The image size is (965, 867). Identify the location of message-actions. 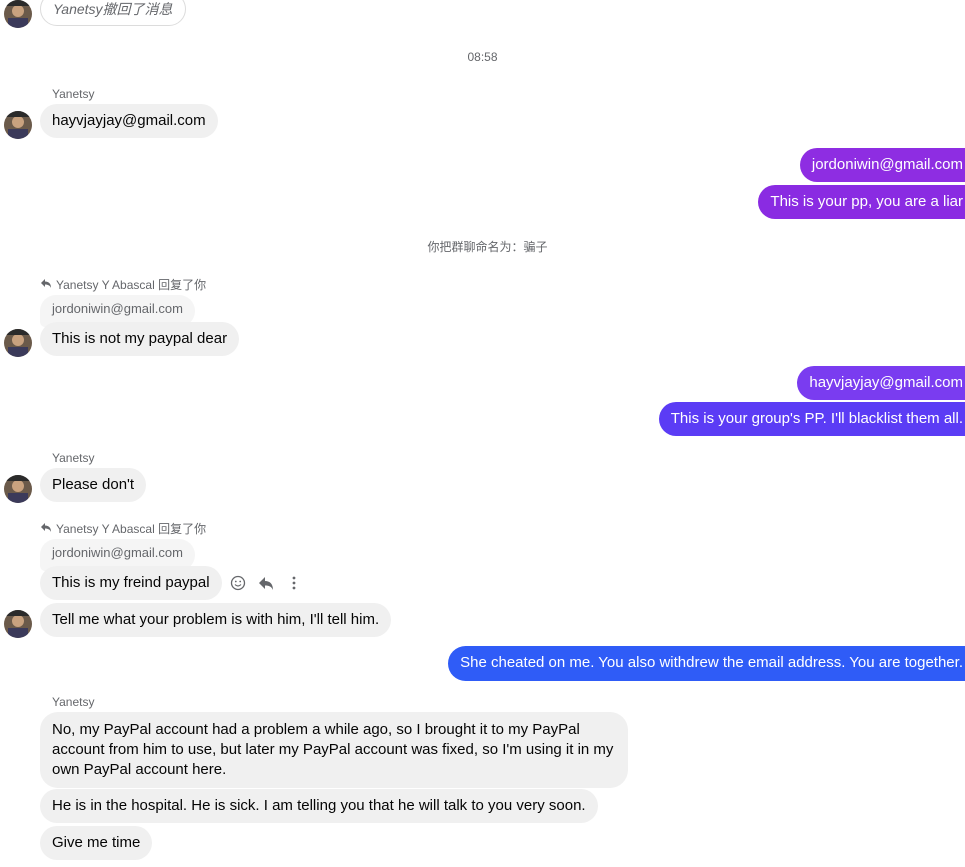
(266, 583).